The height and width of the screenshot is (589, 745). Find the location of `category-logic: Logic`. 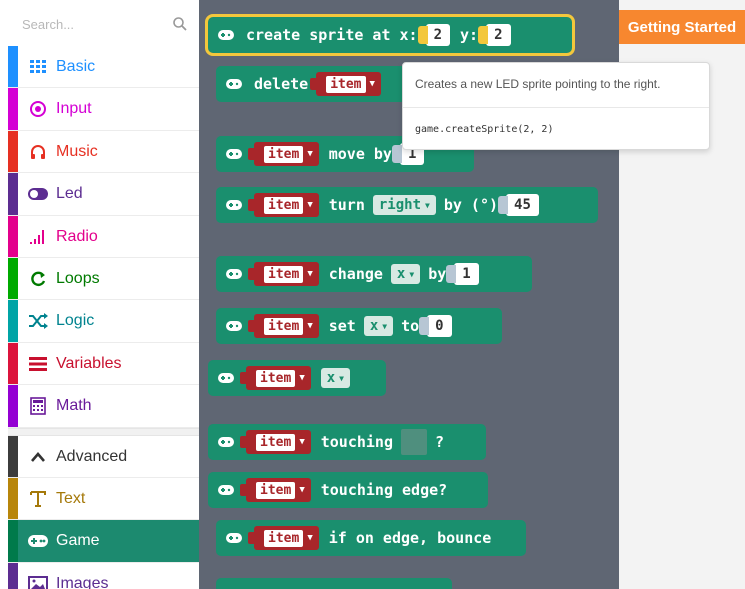

category-logic: Logic is located at coordinates (103, 321).